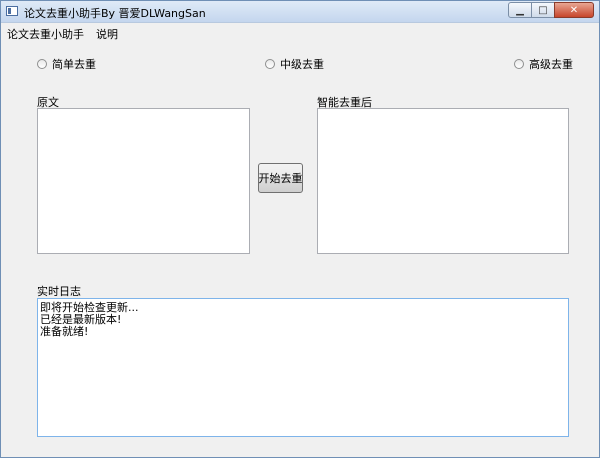  I want to click on menu-help: 说明, so click(107, 32).